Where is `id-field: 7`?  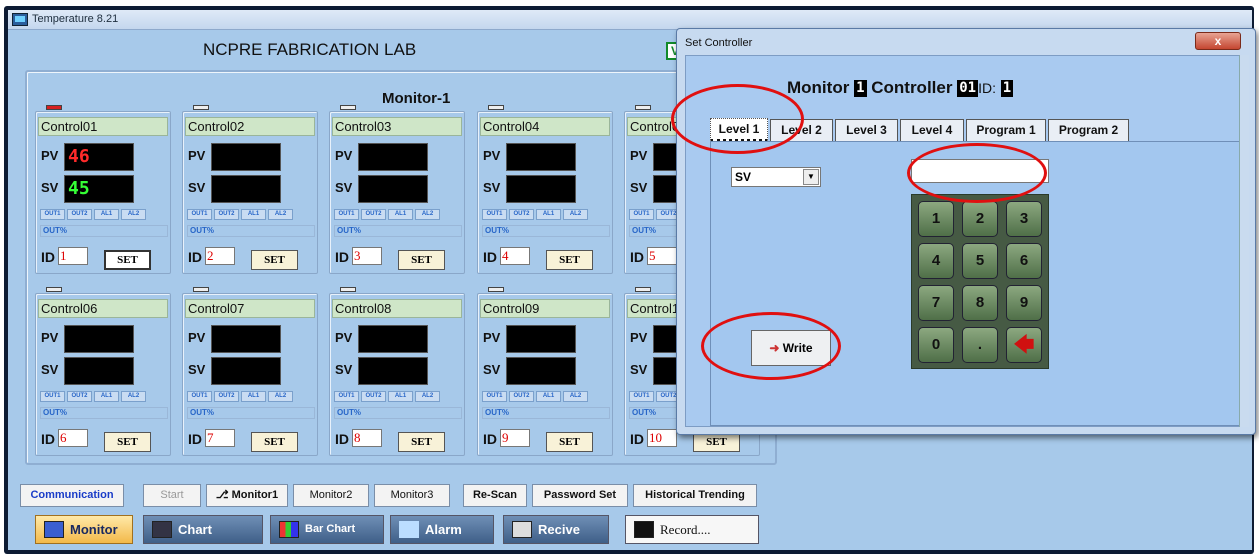 id-field: 7 is located at coordinates (220, 438).